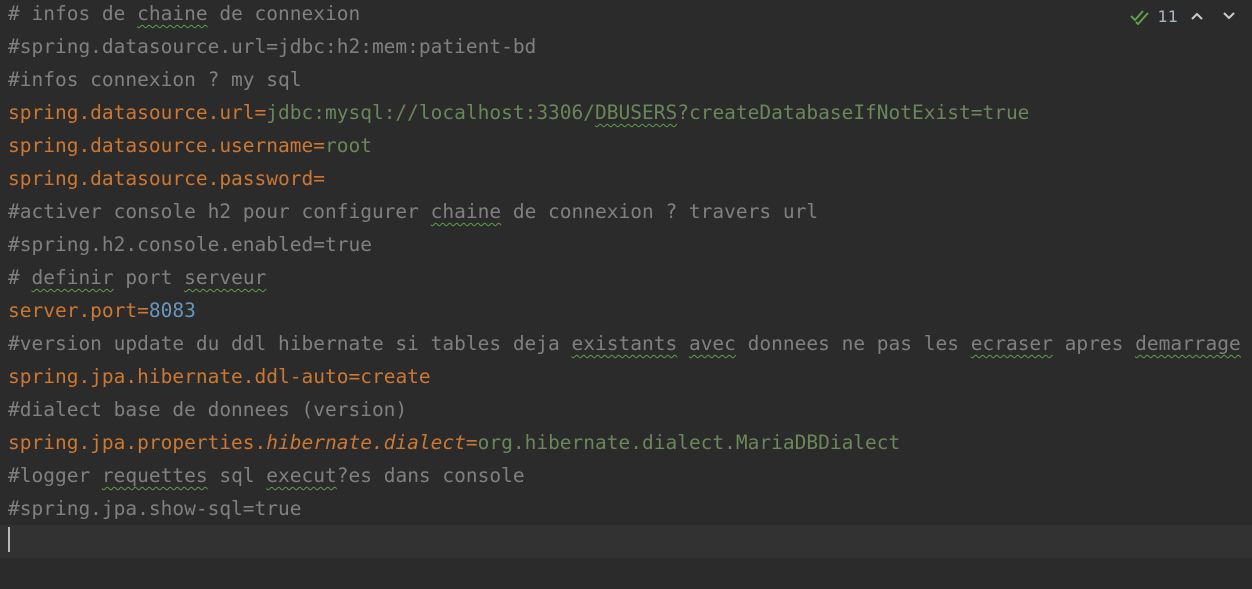 The height and width of the screenshot is (589, 1252). What do you see at coordinates (1168, 16) in the screenshot?
I see `inspection-count: 11` at bounding box center [1168, 16].